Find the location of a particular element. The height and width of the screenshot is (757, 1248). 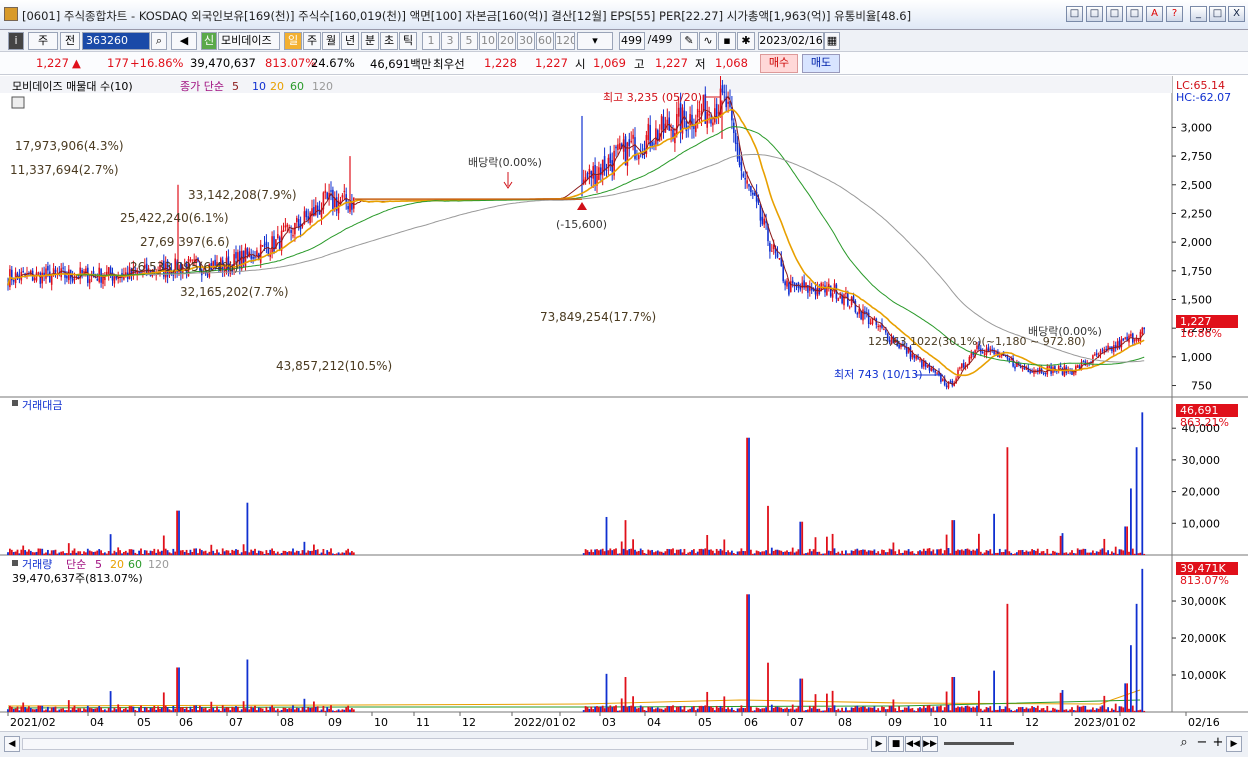

print-button: □ is located at coordinates (1134, 14).